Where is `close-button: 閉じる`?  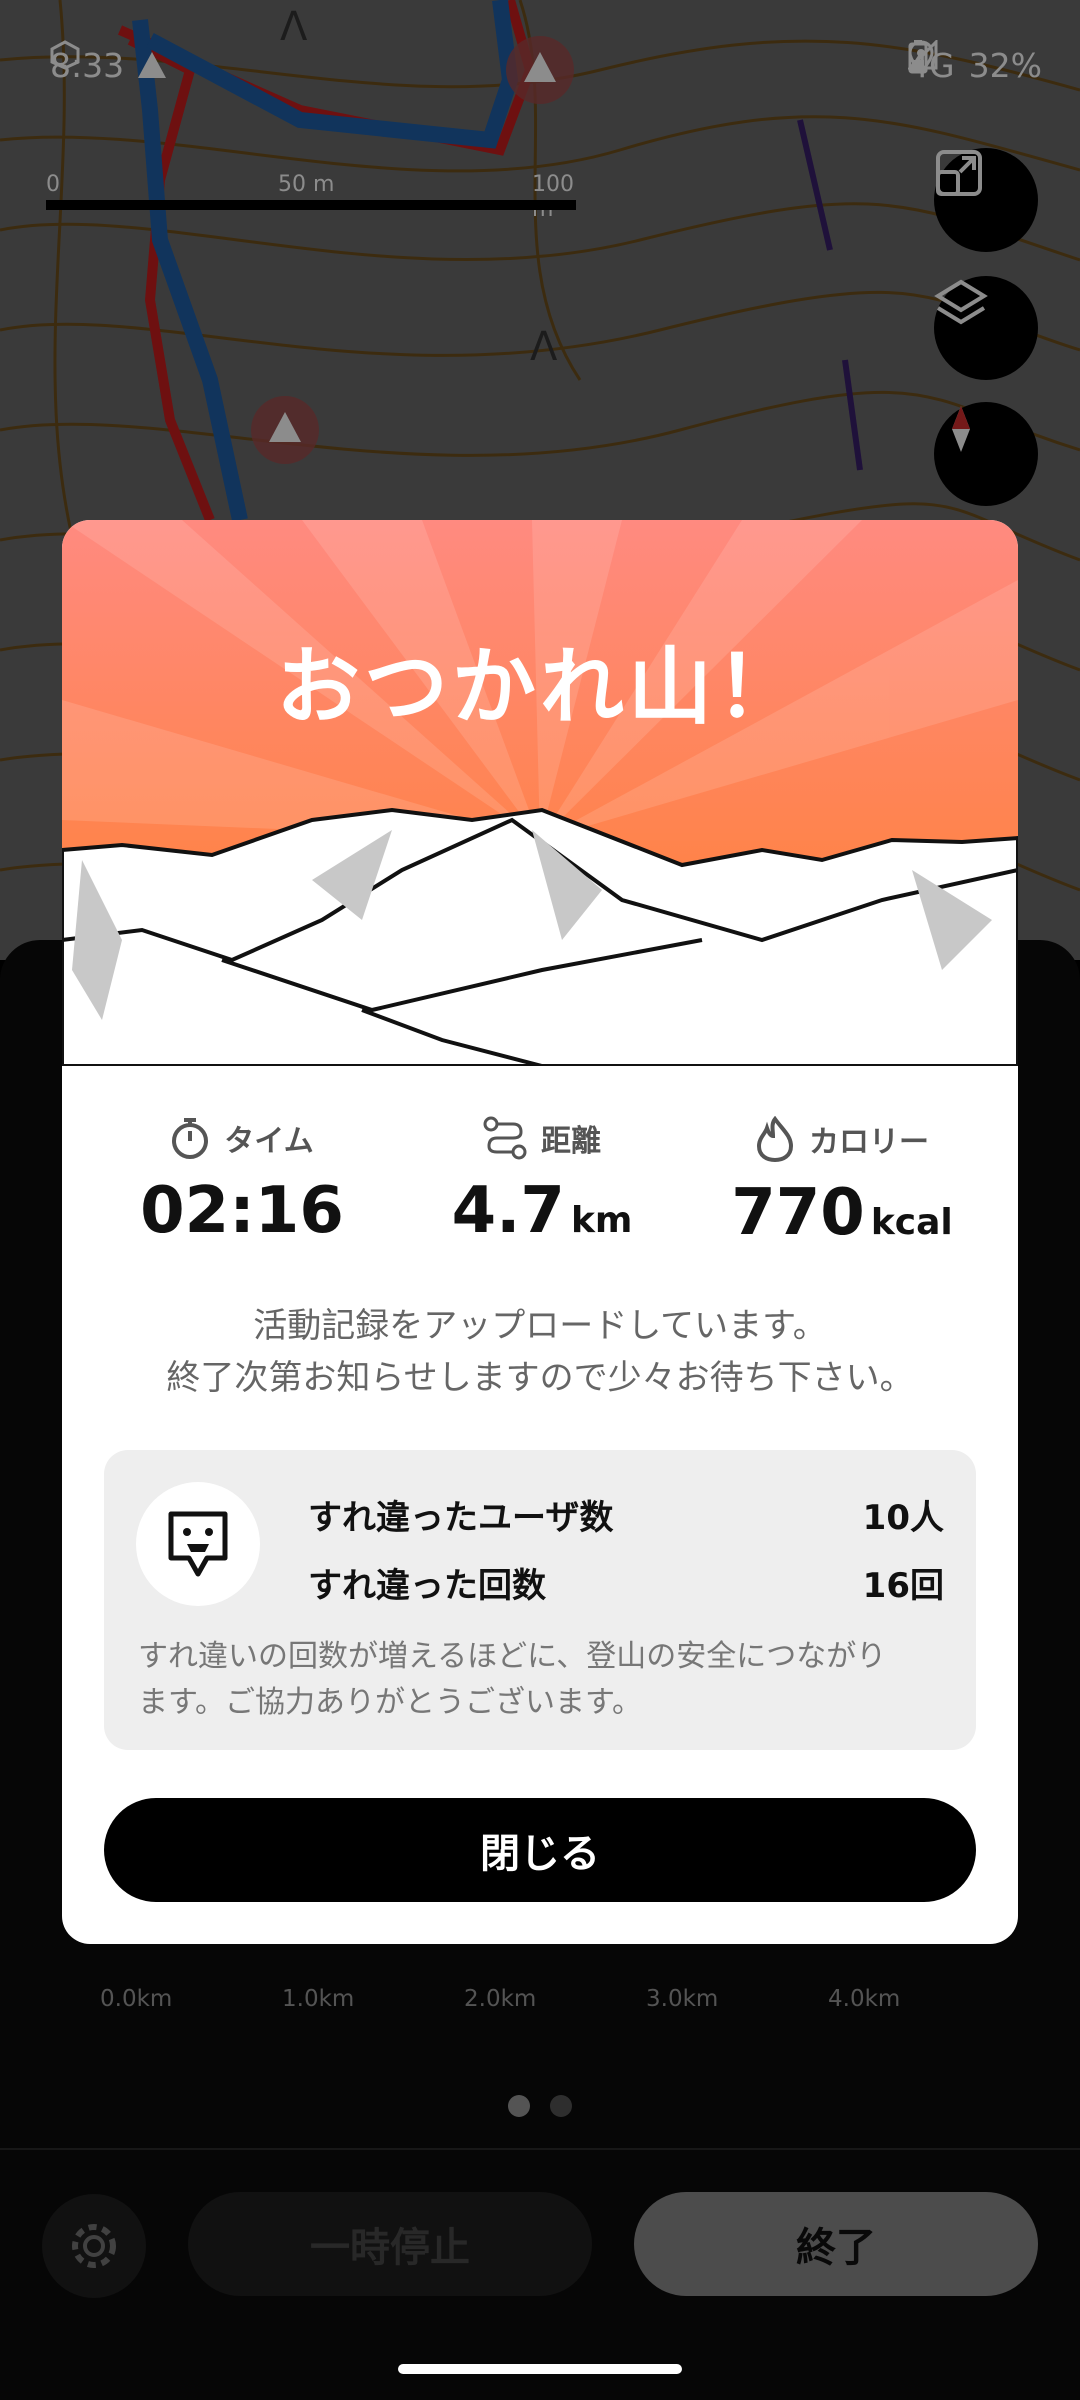 close-button: 閉じる is located at coordinates (540, 1850).